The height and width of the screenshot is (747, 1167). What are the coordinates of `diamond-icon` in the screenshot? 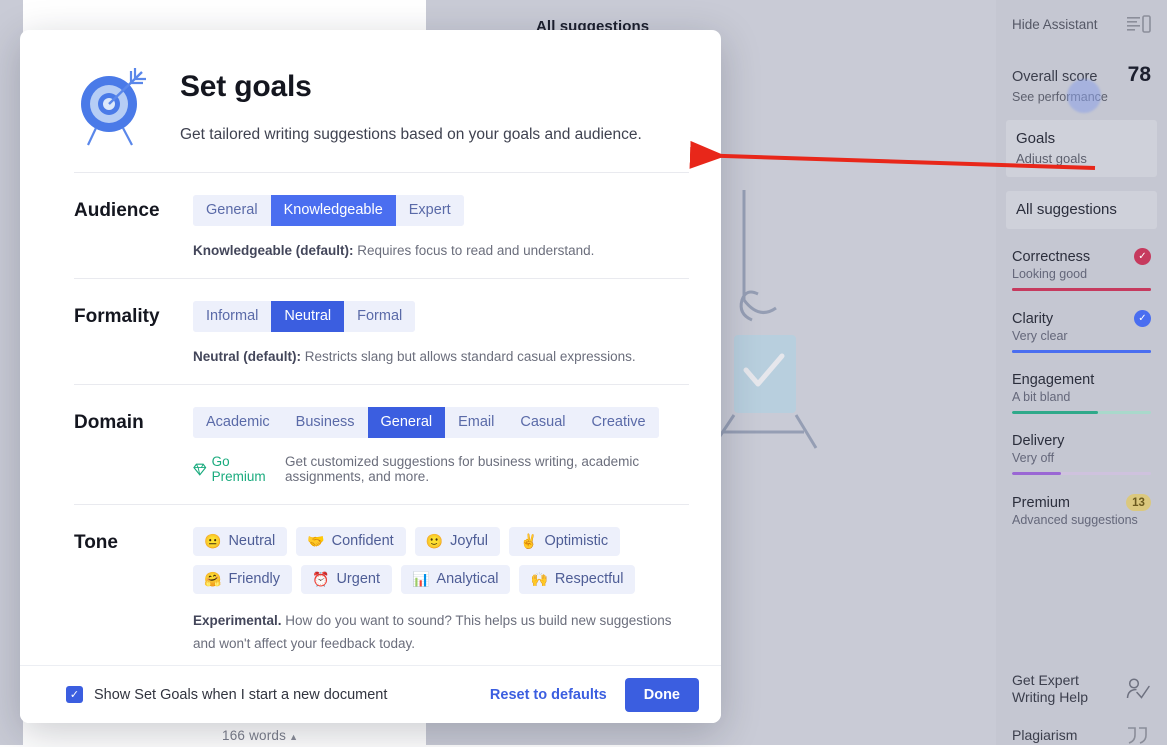 It's located at (200, 469).